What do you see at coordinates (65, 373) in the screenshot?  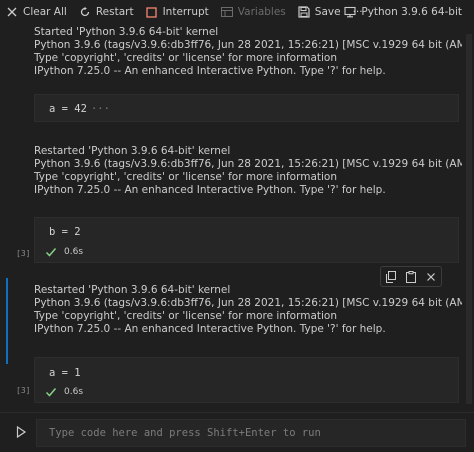 I see `cell-code-text: a = 1` at bounding box center [65, 373].